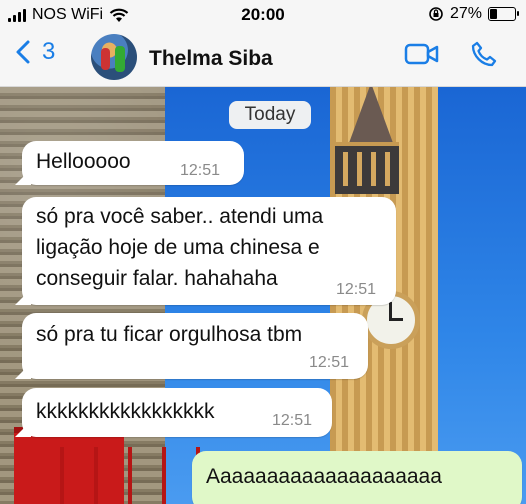 The image size is (526, 504). What do you see at coordinates (178, 247) in the screenshot?
I see `message-text-line: ligação hoje de uma chinesa e` at bounding box center [178, 247].